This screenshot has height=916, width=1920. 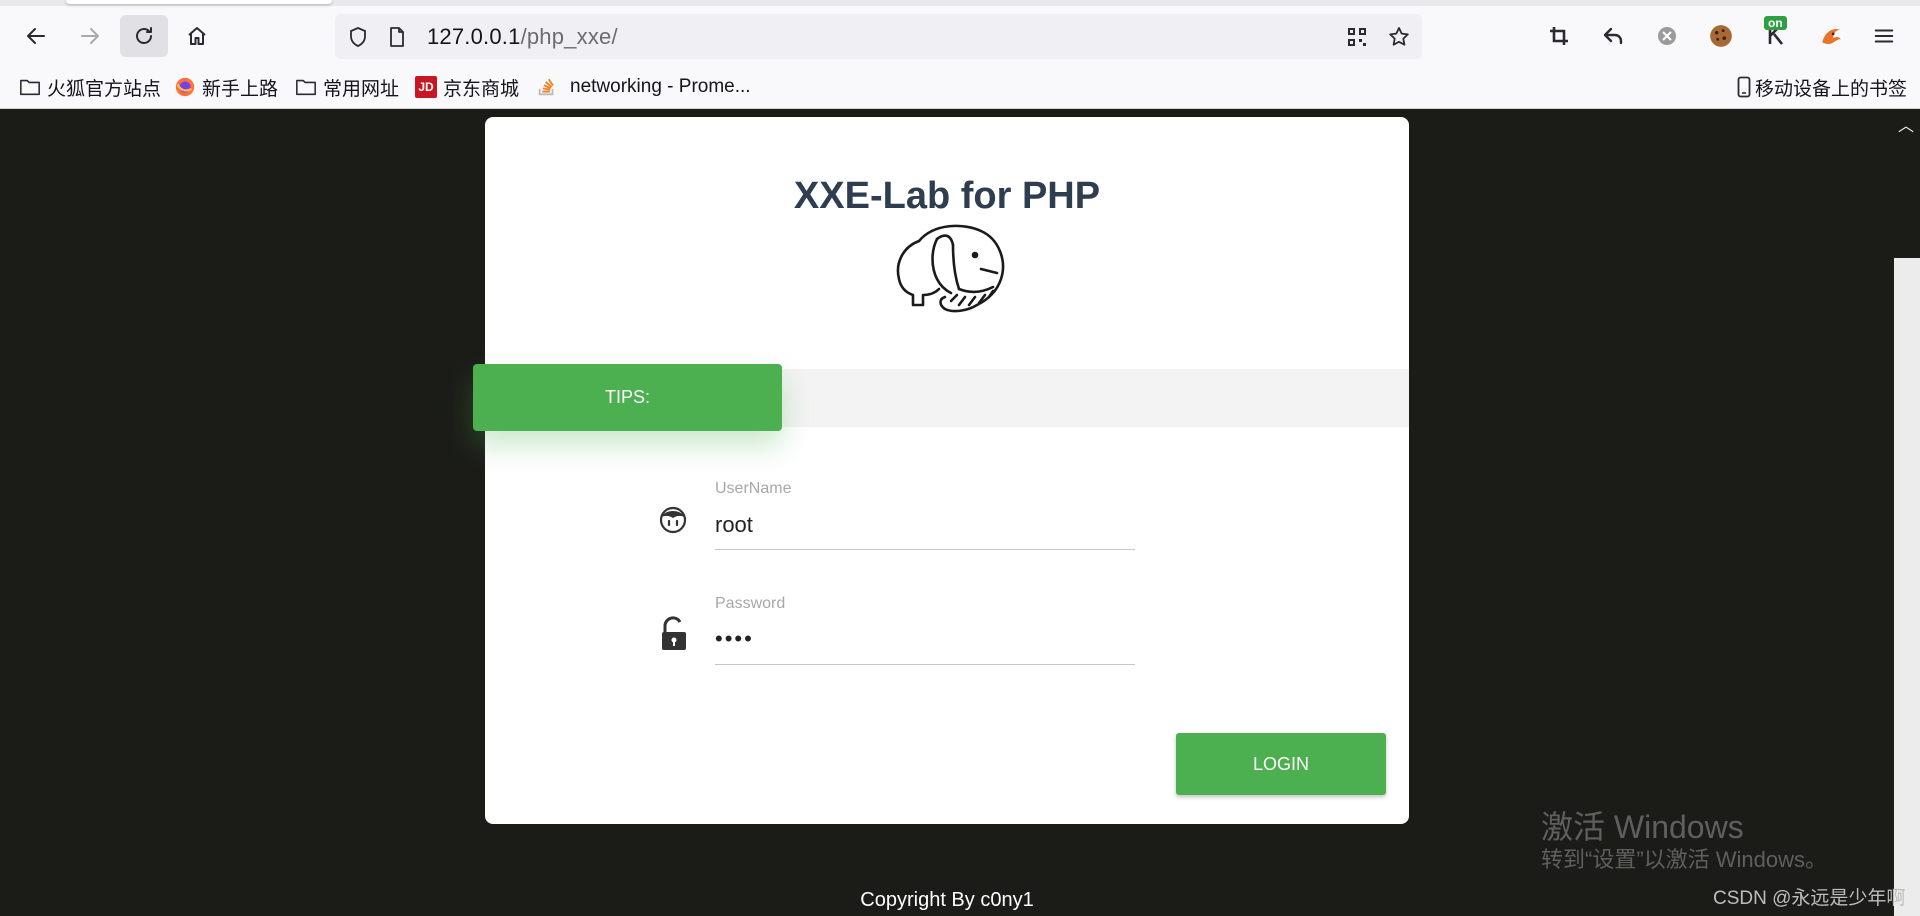 I want to click on forward-button, so click(x=90, y=36).